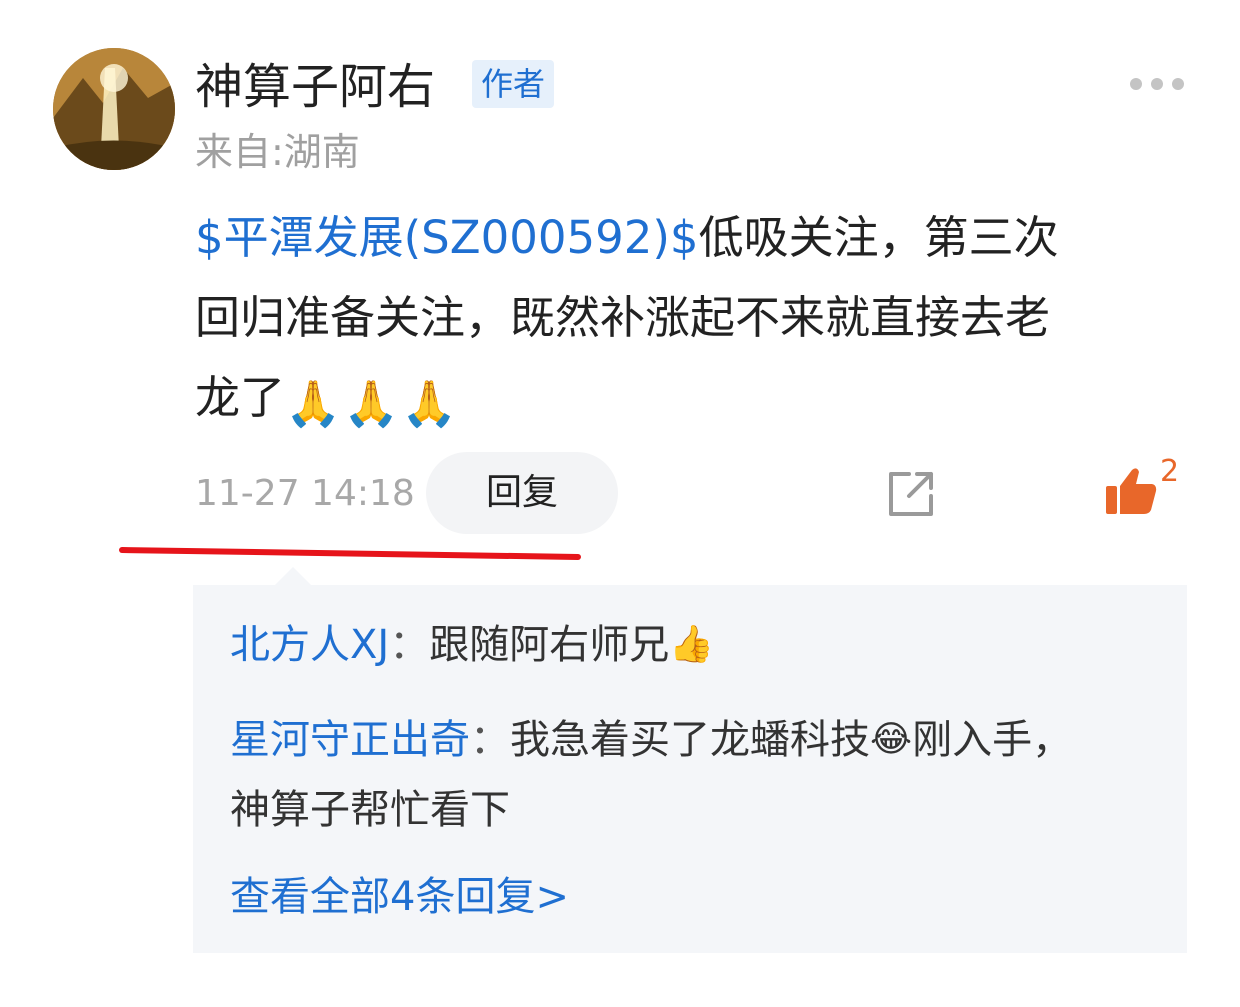  I want to click on reply-text: 我急着买了龙蟠科技, so click(690, 740).